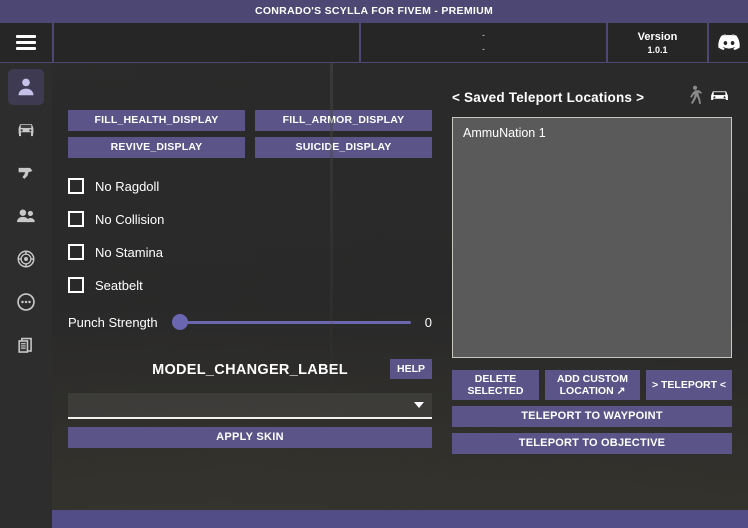 The height and width of the screenshot is (528, 748). Describe the element at coordinates (250, 406) in the screenshot. I see `model-select` at that location.